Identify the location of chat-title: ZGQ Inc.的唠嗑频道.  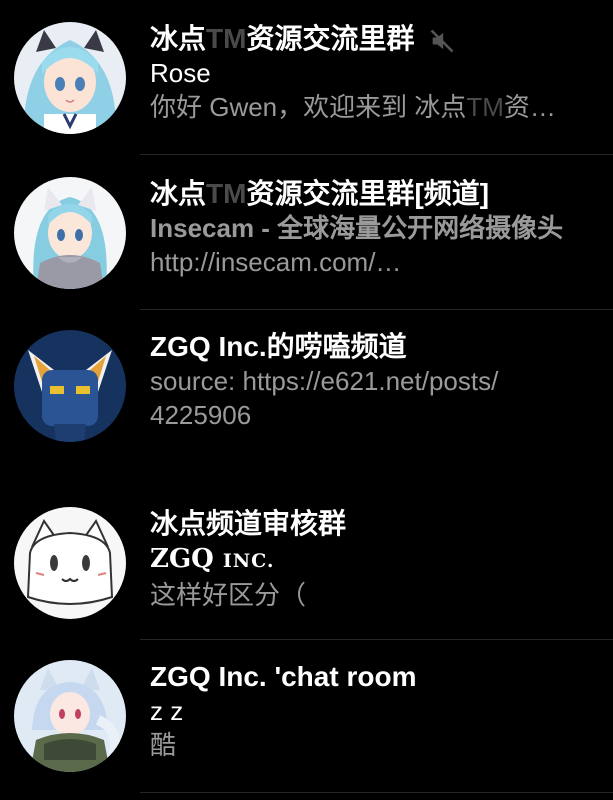
(278, 346).